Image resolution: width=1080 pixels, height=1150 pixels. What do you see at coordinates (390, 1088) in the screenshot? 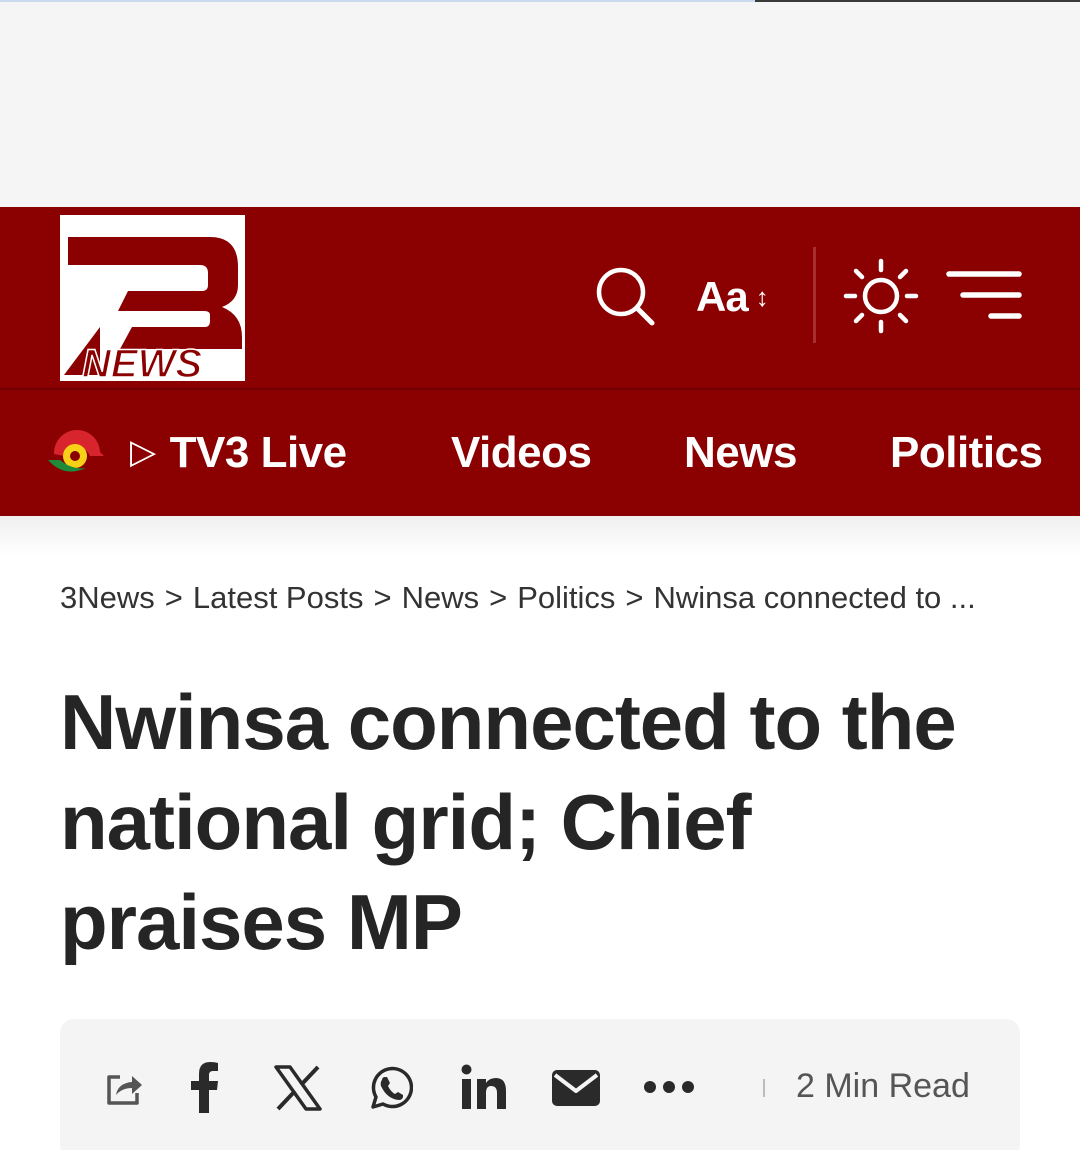
I see `whatsapp-icon` at bounding box center [390, 1088].